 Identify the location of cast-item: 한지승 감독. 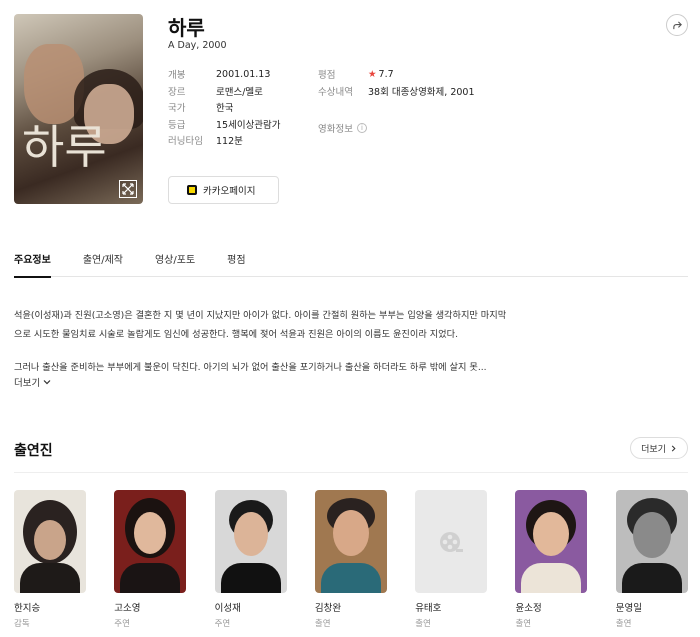
(50, 559).